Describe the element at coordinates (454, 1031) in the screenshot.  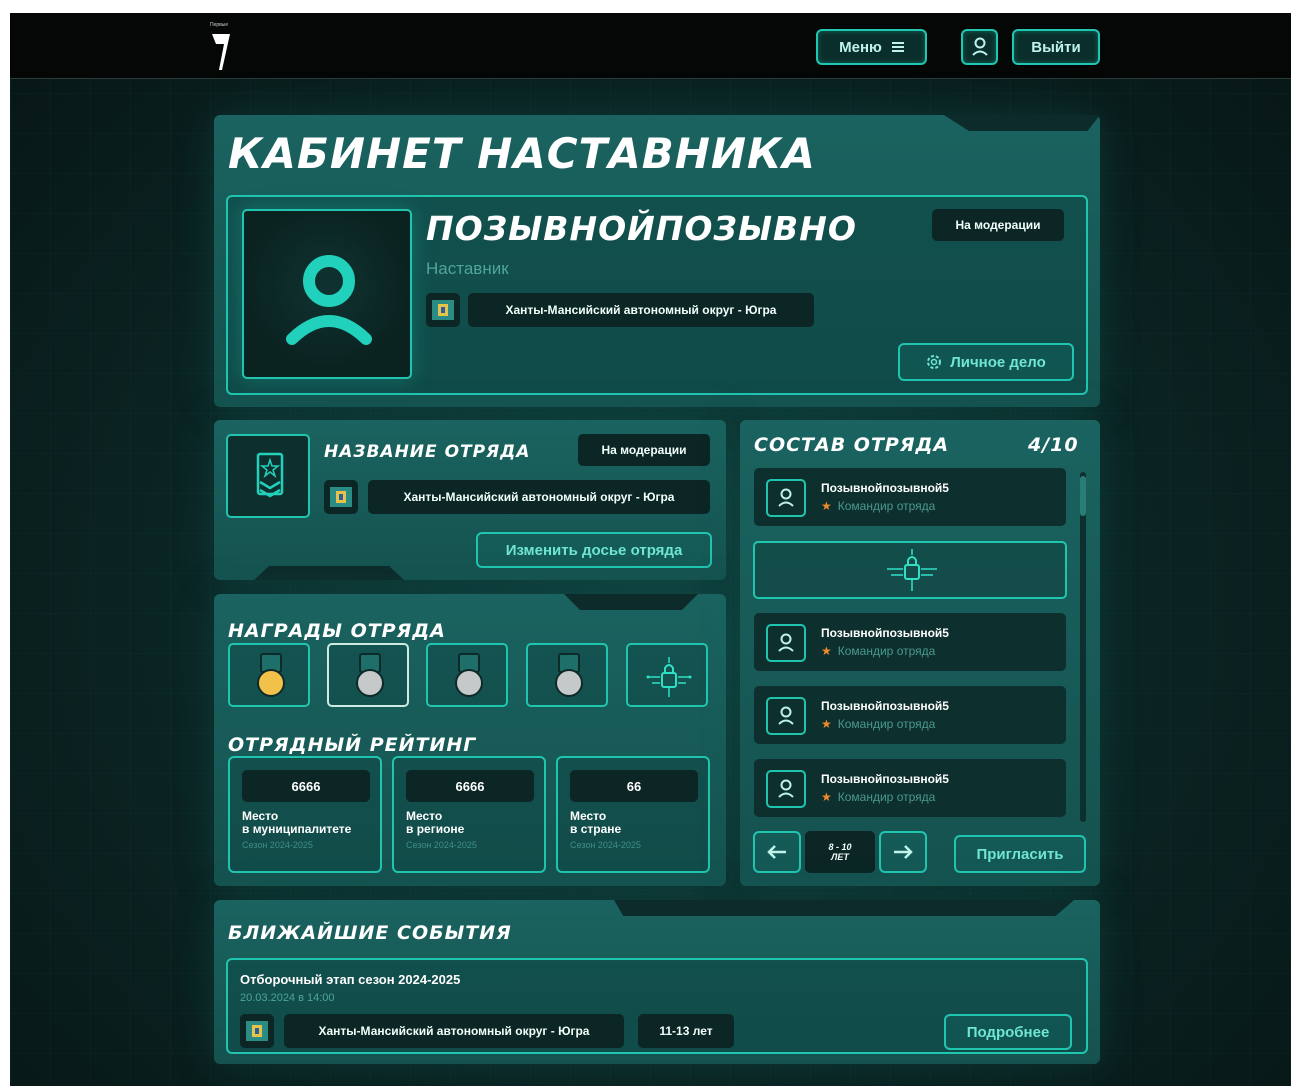
I see `event-region: Ханты-Мансийский автономный округ - Югра` at that location.